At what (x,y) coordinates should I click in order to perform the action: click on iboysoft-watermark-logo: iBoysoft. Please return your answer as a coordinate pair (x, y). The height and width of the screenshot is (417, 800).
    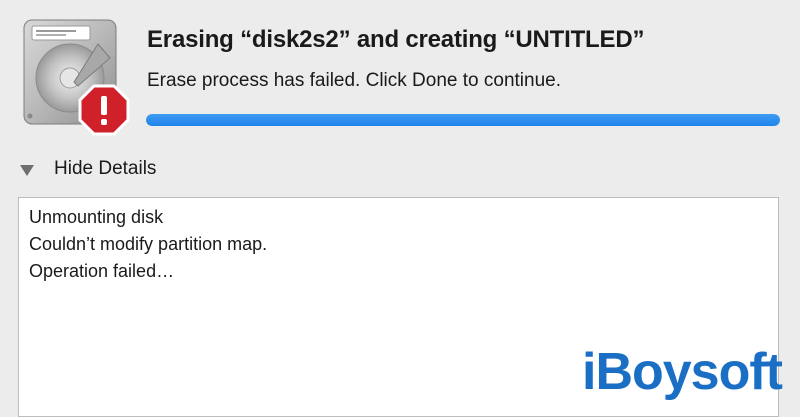
    Looking at the image, I should click on (682, 372).